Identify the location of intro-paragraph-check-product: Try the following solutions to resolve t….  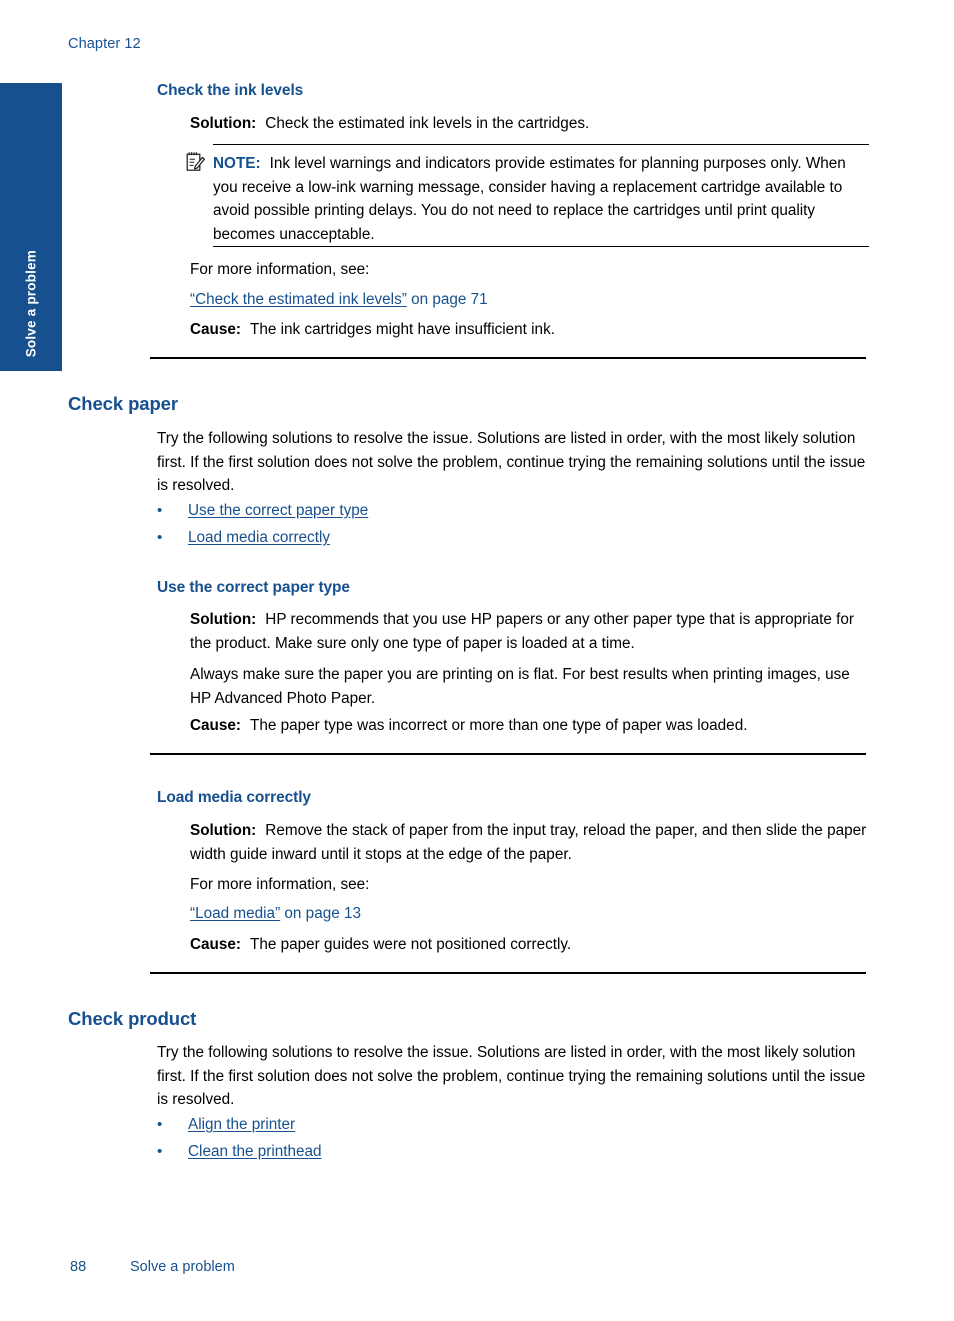
(511, 1076).